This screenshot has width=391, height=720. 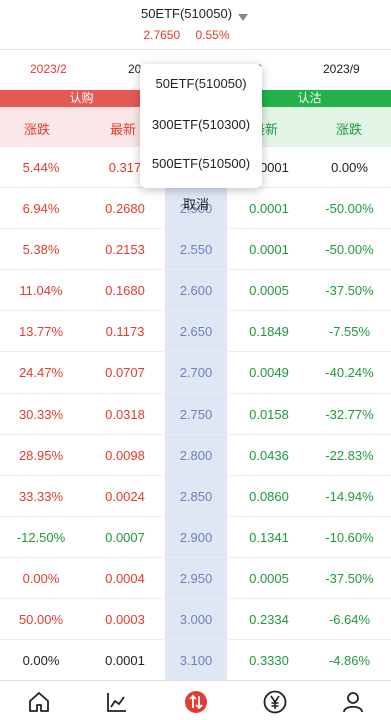 I want to click on call-last-cell: 0.0024, so click(x=125, y=496).